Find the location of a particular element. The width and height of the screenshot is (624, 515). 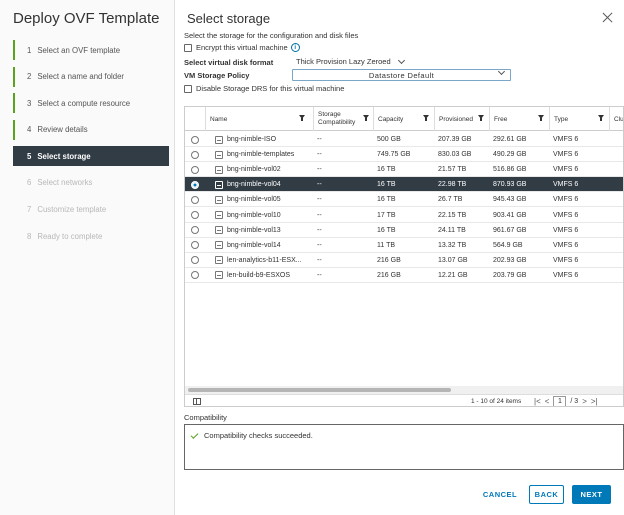

page-number-input: 1 is located at coordinates (560, 401).